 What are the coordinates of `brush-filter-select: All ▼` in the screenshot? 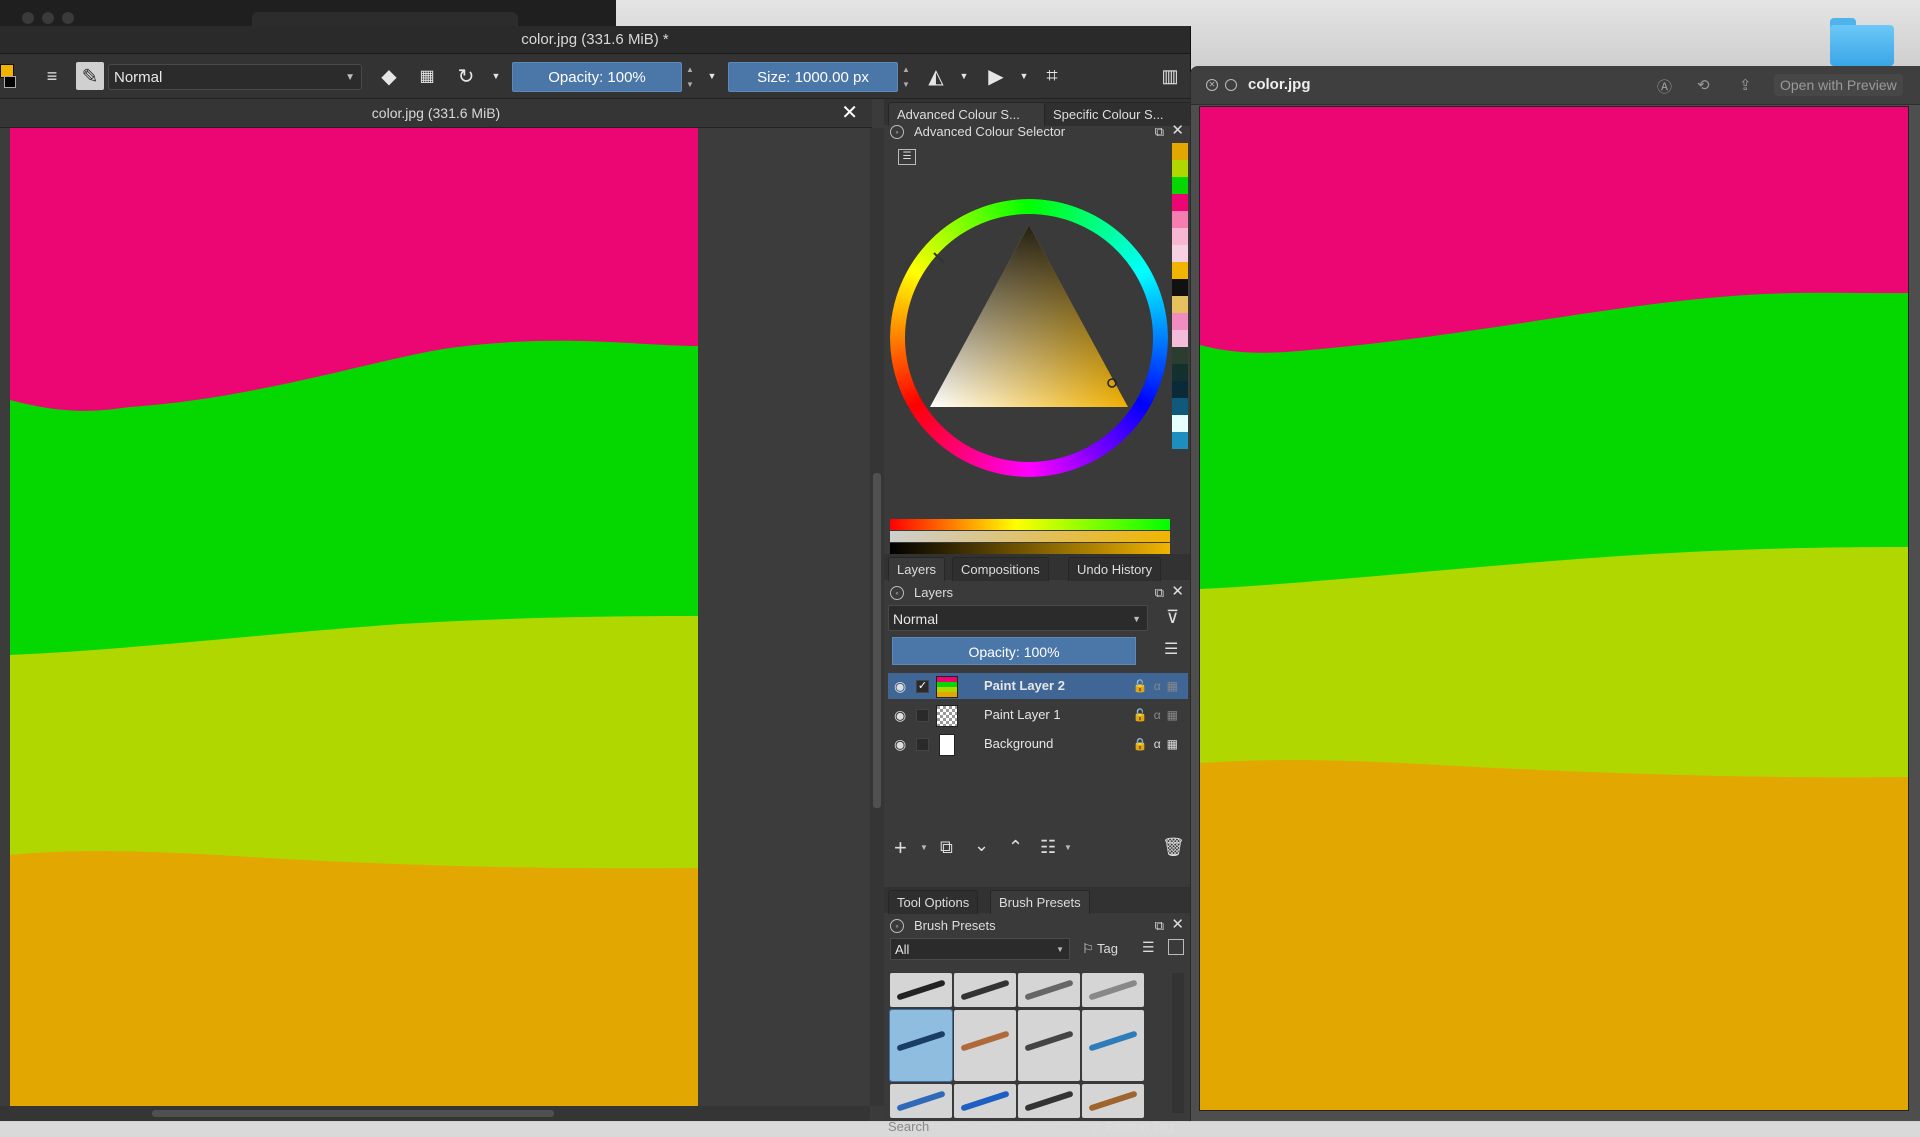 It's located at (980, 949).